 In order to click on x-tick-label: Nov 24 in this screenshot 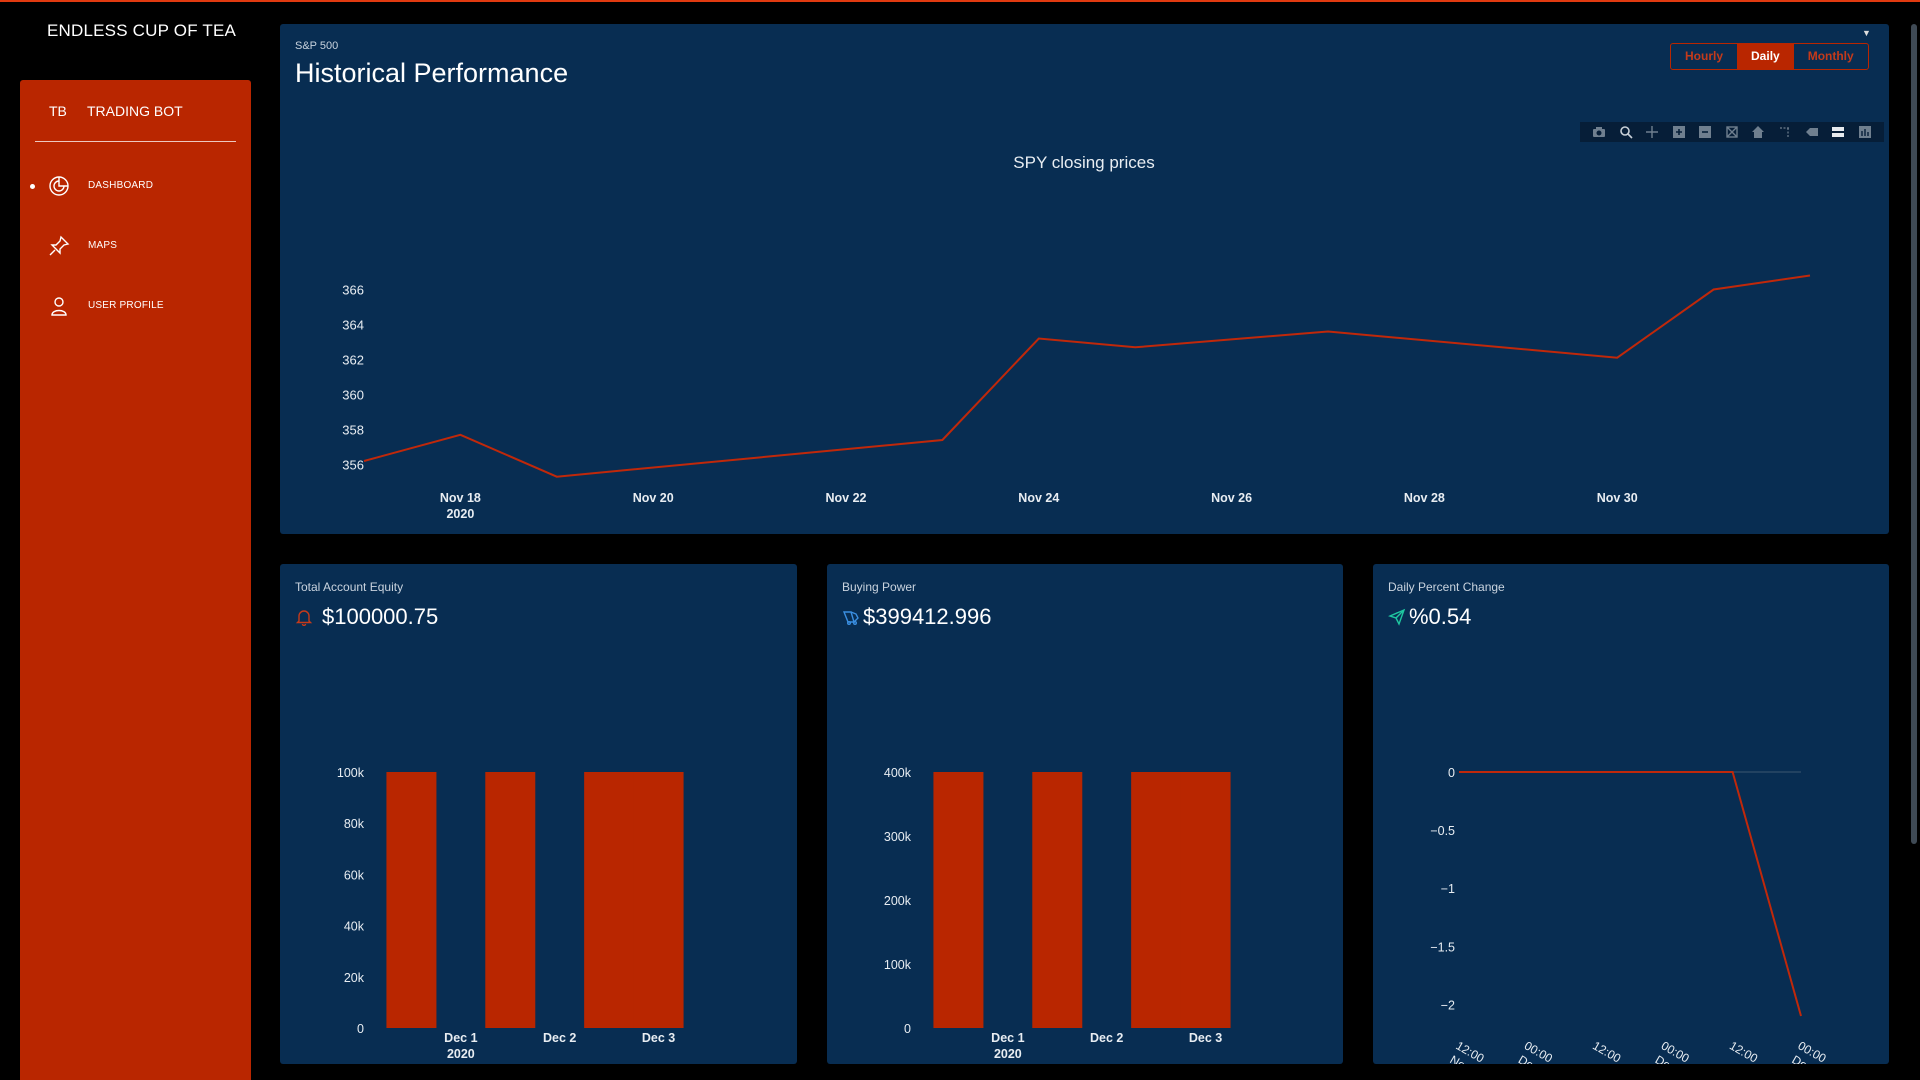, I will do `click(1038, 498)`.